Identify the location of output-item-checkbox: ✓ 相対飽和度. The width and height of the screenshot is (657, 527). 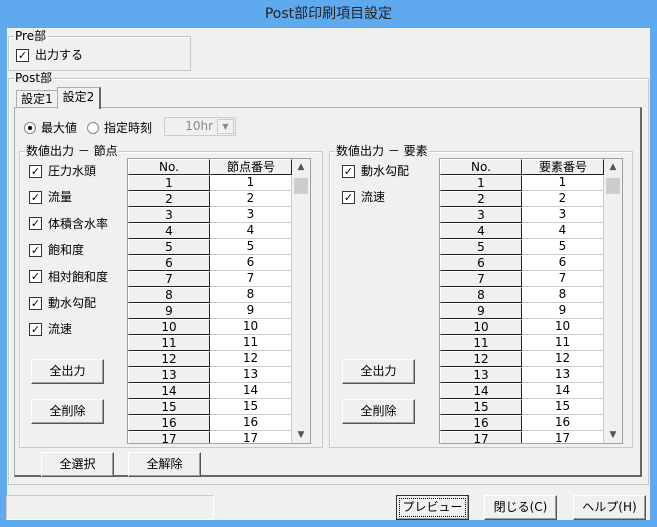
(68, 277).